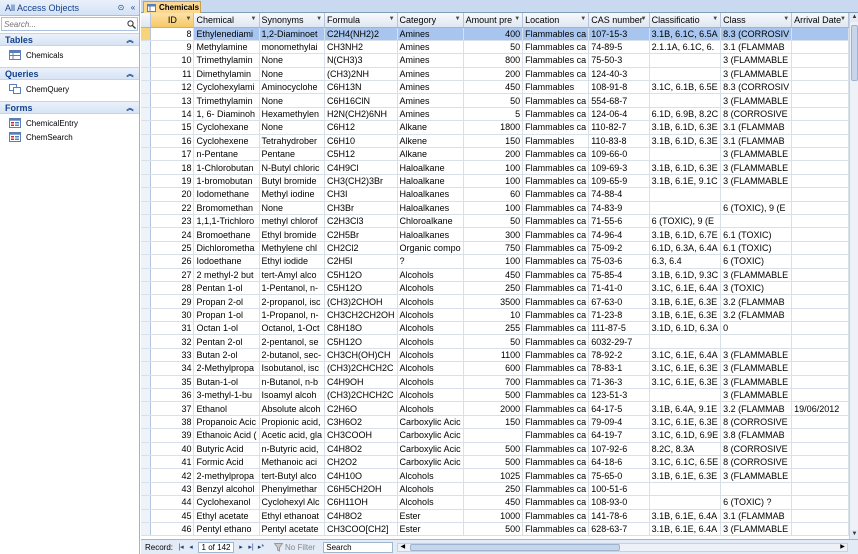  I want to click on table-cell: 123-51-3, so click(619, 395).